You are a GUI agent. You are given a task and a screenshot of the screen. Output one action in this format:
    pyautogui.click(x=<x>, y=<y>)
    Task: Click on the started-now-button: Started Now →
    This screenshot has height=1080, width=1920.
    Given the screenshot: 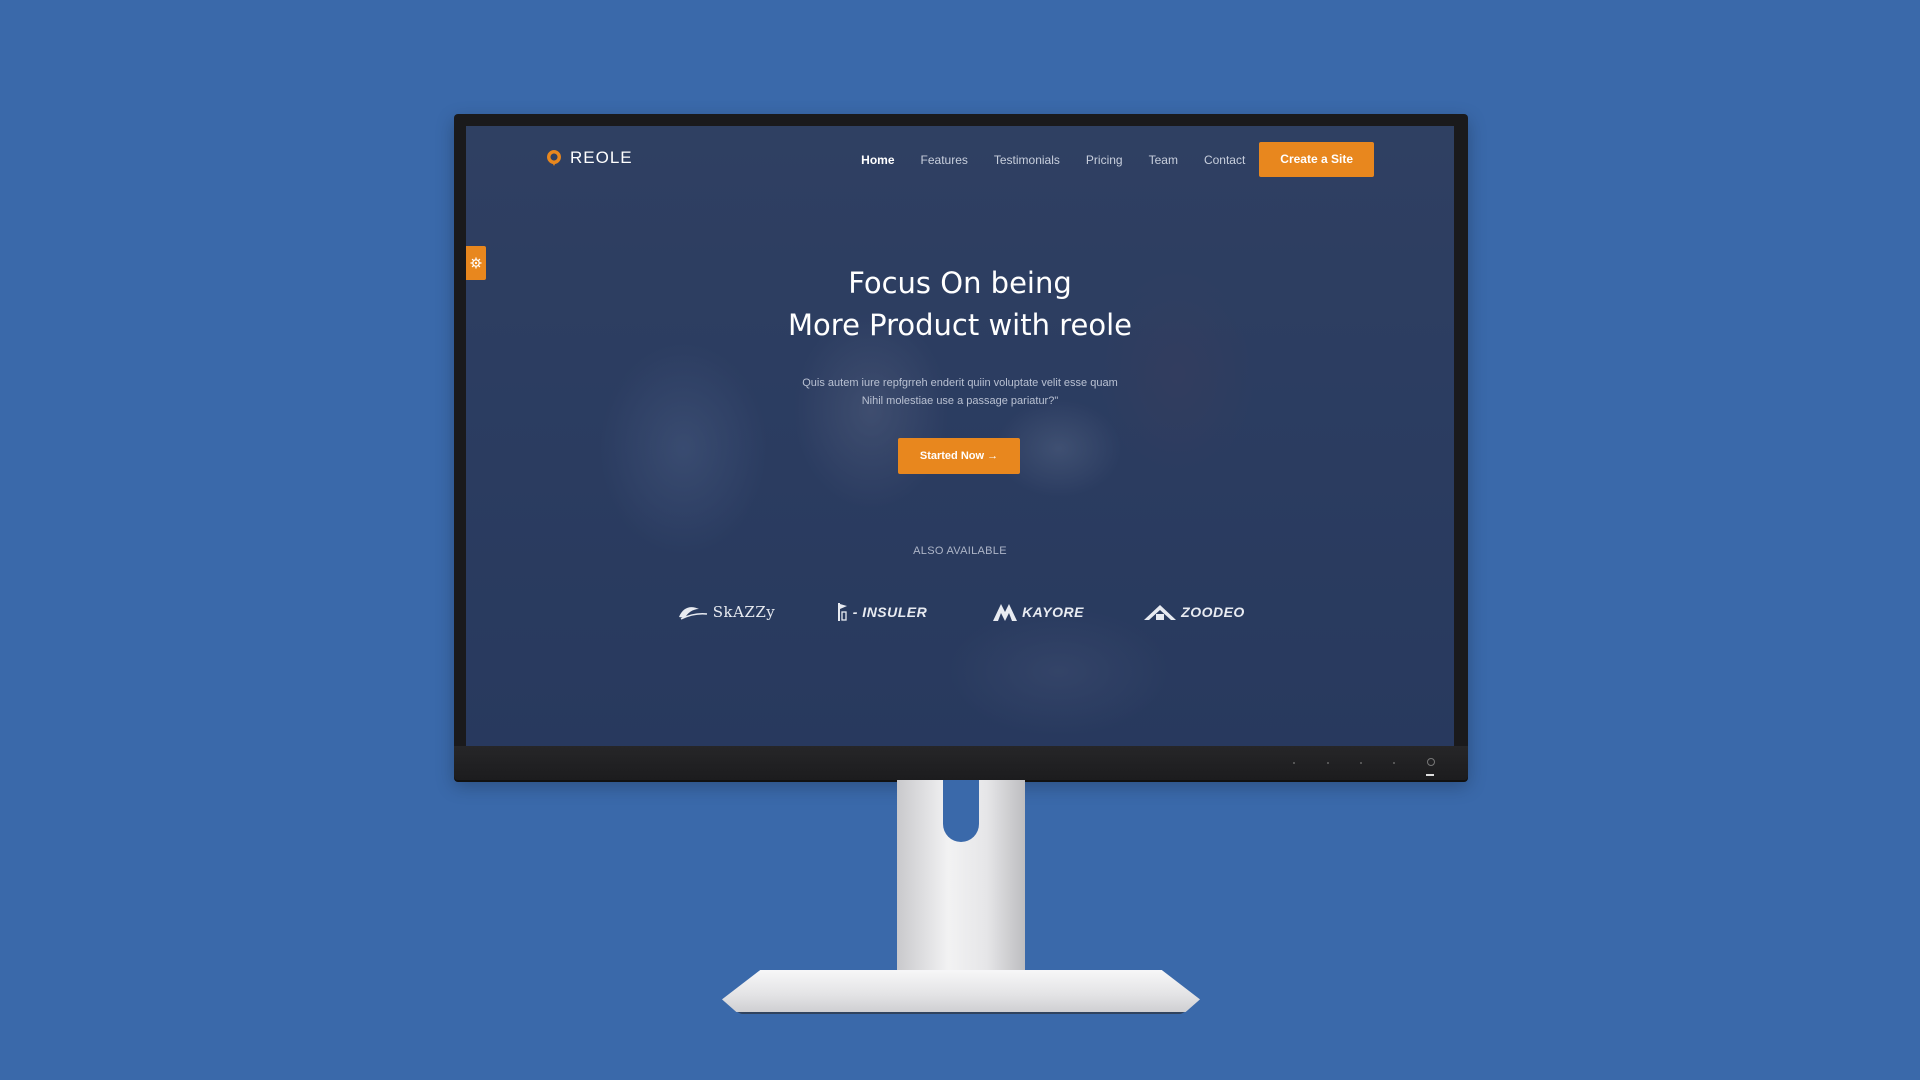 What is the action you would take?
    pyautogui.click(x=959, y=456)
    